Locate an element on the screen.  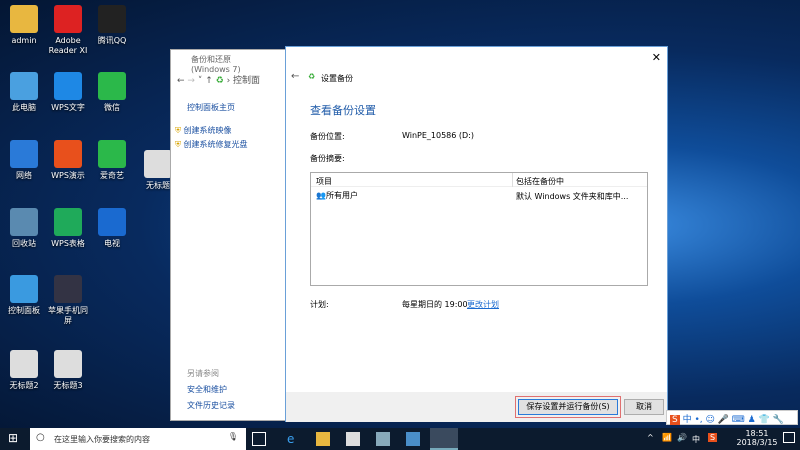
schedule-value: 每星期日的 19:00 is located at coordinates (435, 304).